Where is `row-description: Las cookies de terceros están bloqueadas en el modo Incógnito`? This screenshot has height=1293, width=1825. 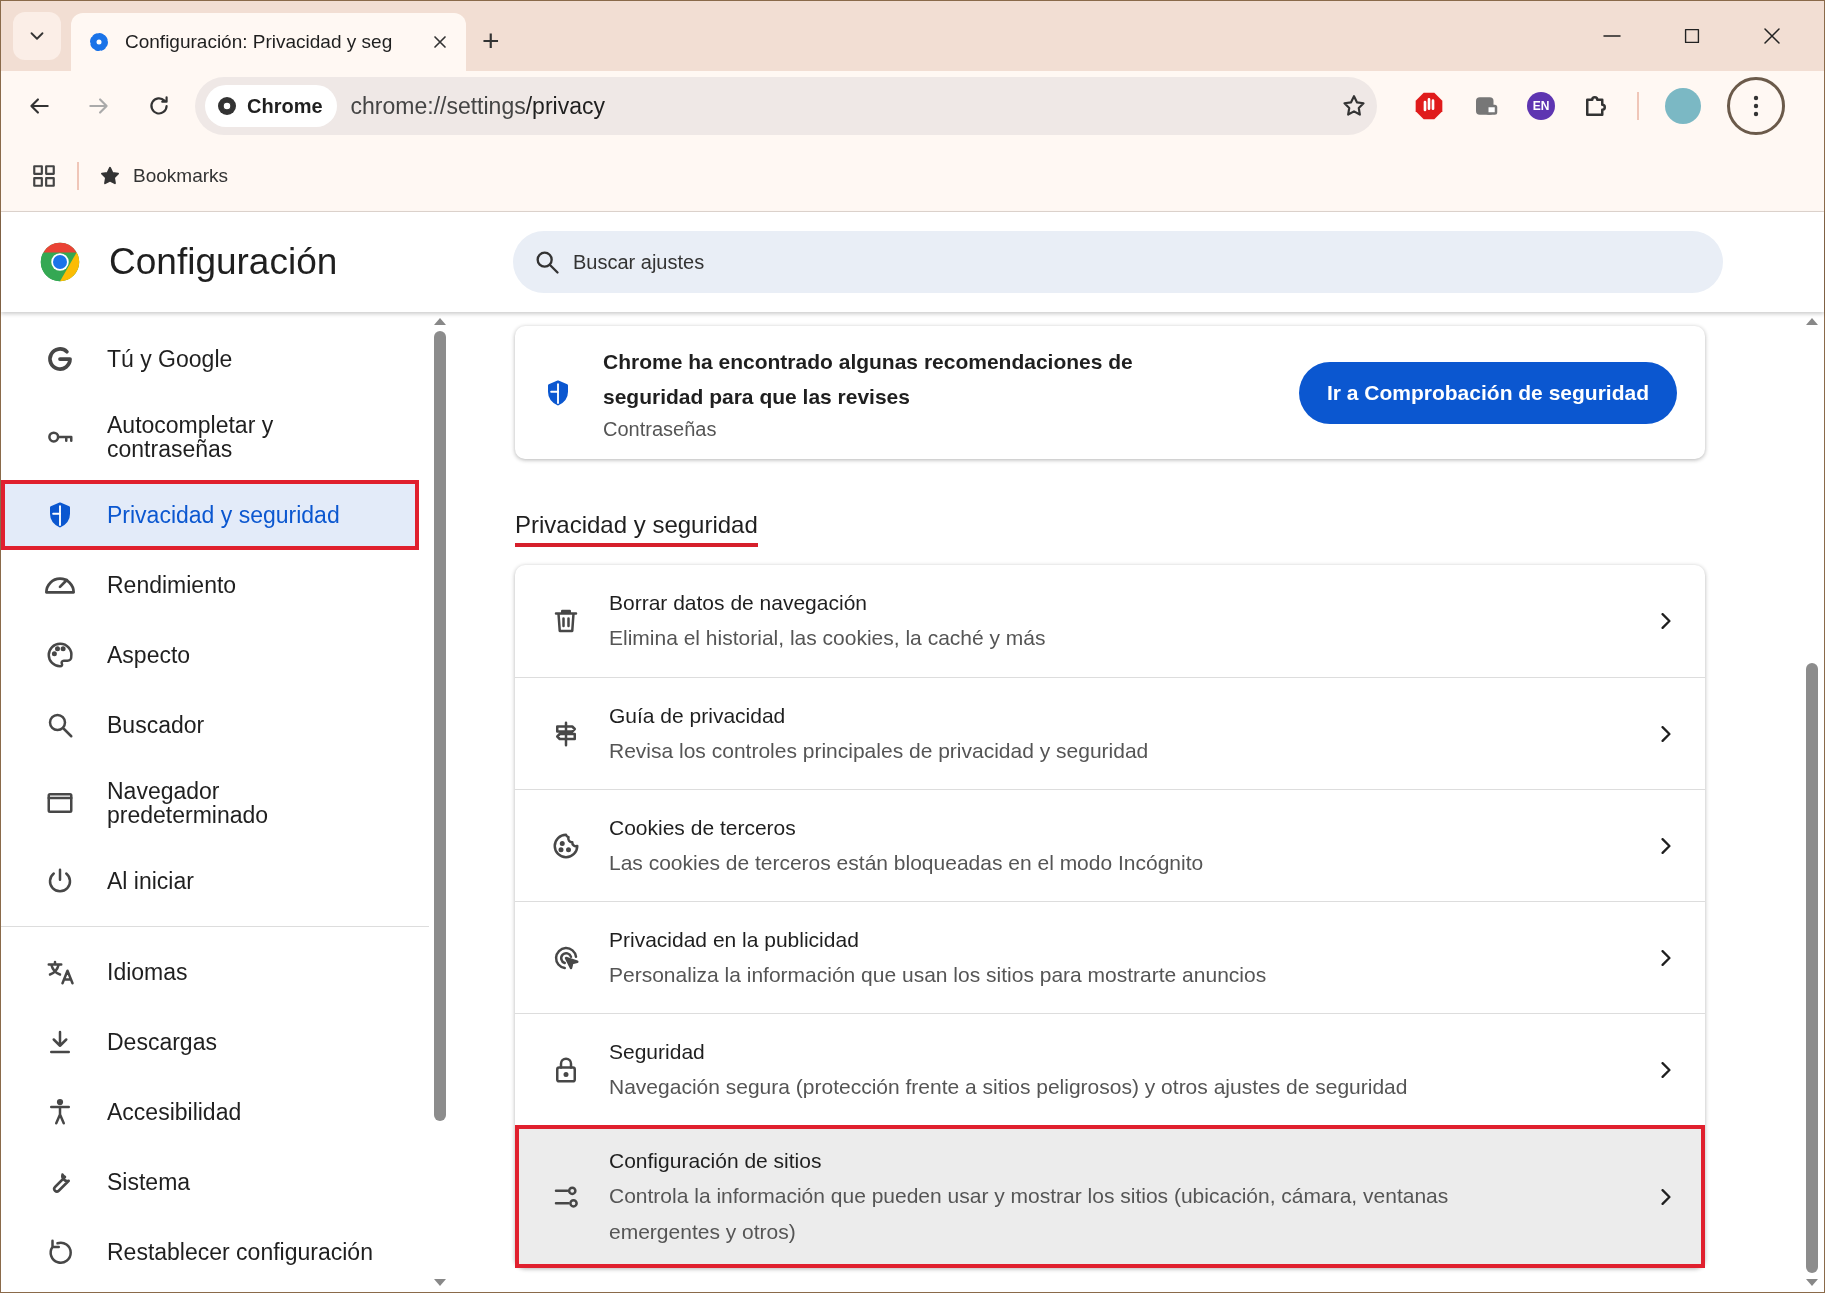
row-description: Las cookies de terceros están bloqueadas en el modo Incógnito is located at coordinates (907, 862).